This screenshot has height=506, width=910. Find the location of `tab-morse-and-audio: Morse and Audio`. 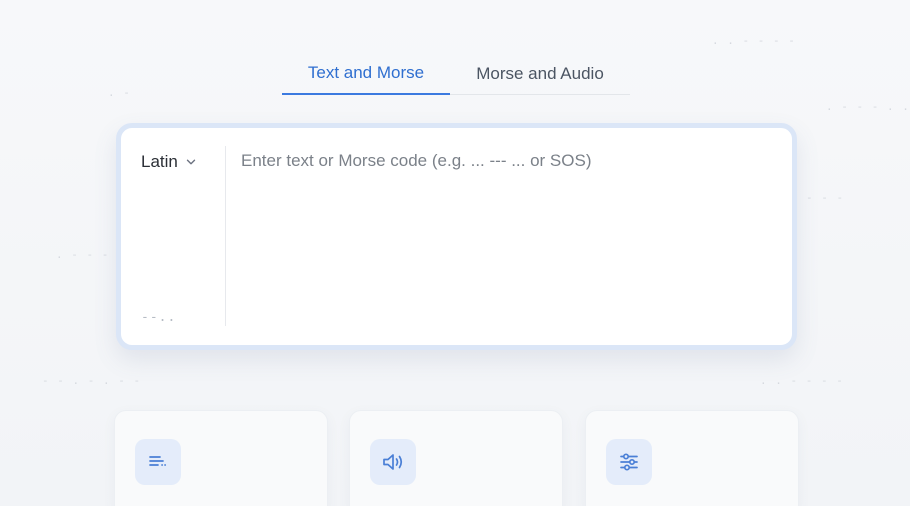

tab-morse-and-audio: Morse and Audio is located at coordinates (540, 73).